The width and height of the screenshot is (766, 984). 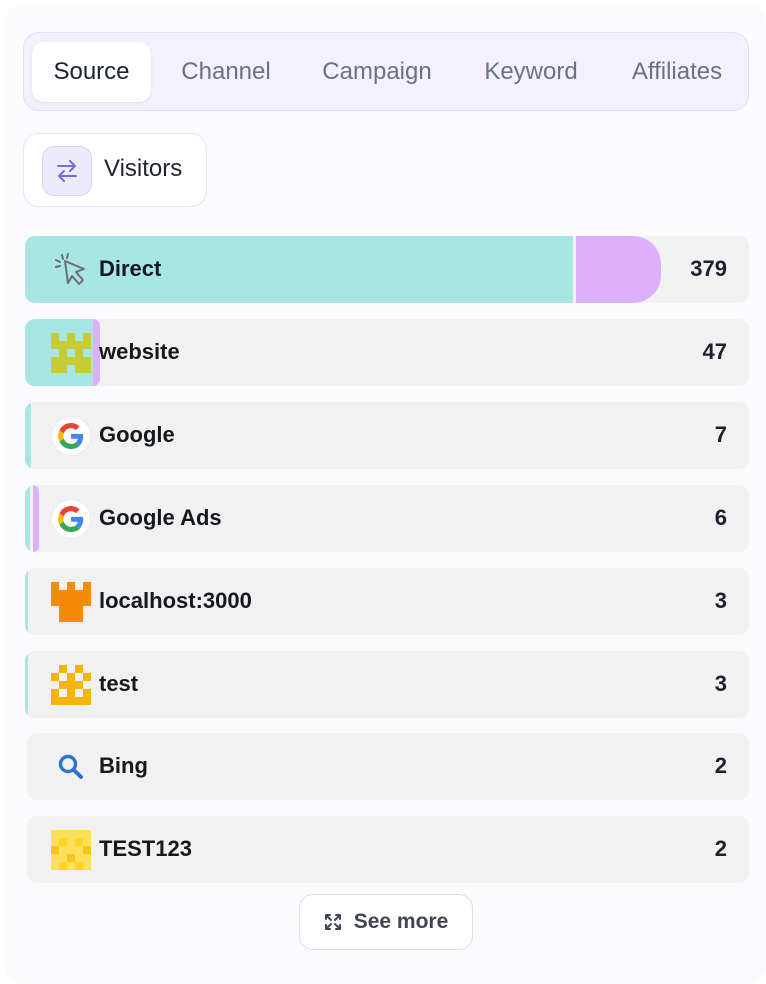 I want to click on source-value: 47, so click(x=714, y=351).